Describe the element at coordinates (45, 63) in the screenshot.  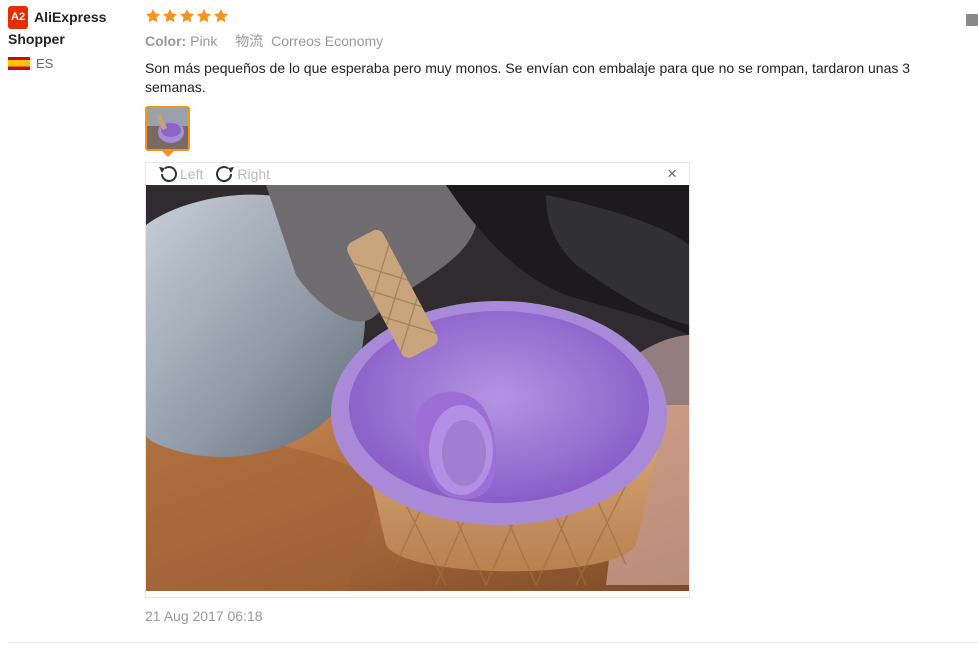
I see `country-code: ES` at that location.